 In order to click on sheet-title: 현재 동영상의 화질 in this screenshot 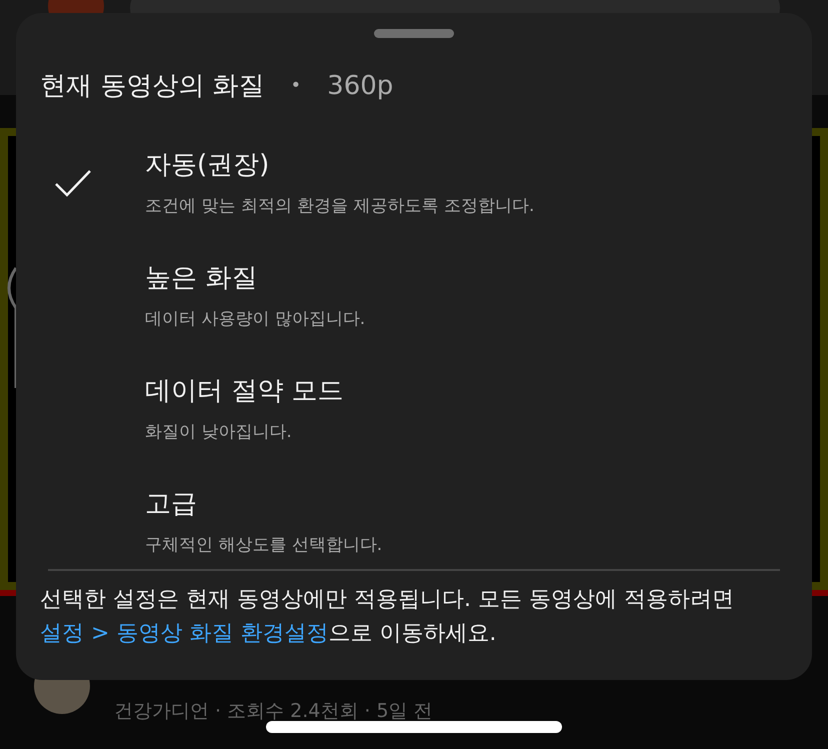, I will do `click(152, 86)`.